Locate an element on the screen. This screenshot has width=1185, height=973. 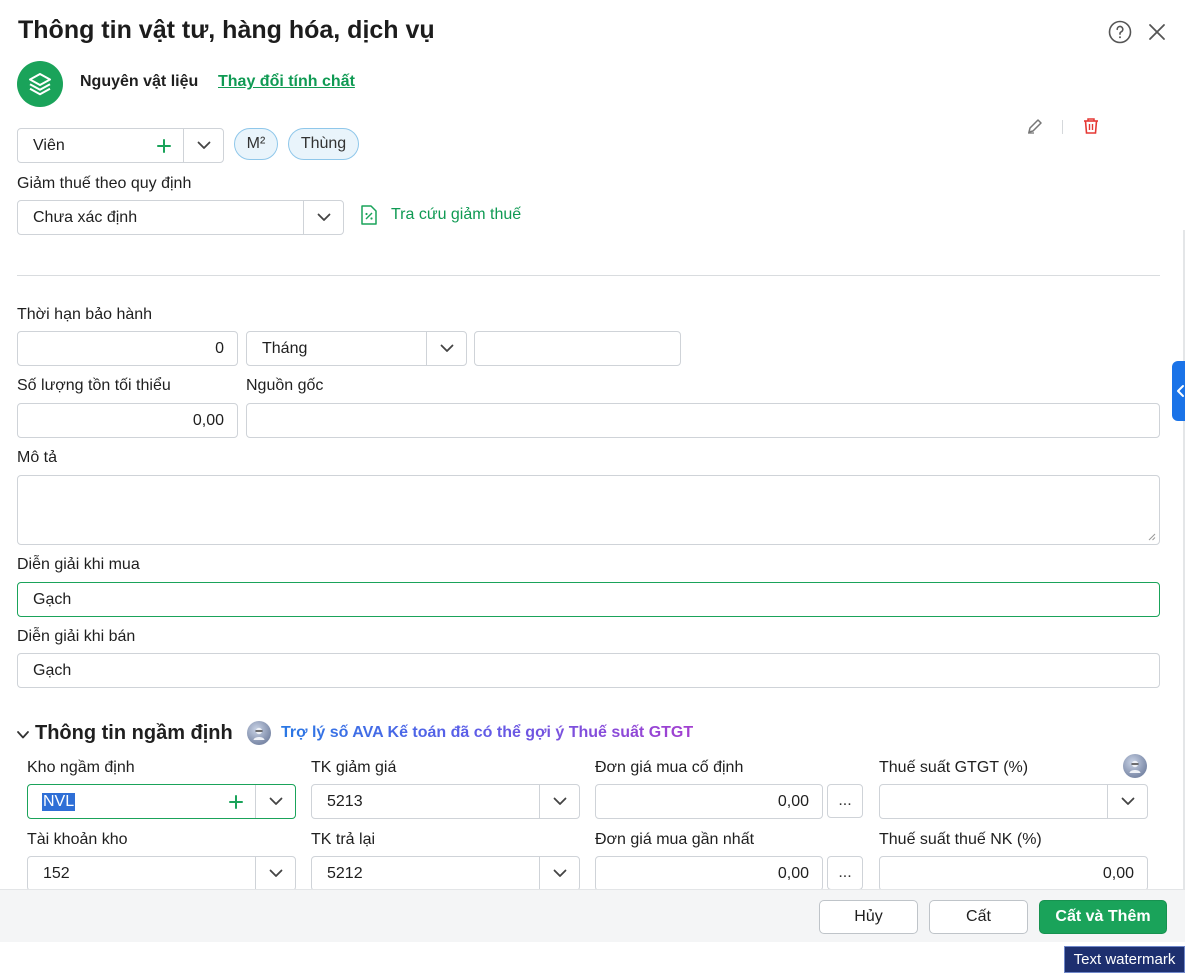
save-and-add-button: Cất và Thêm is located at coordinates (1103, 917).